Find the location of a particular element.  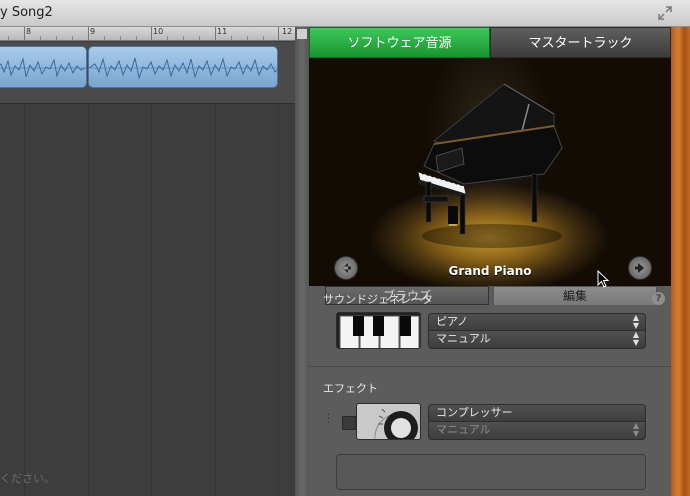

sound-generator-preset-value: マニュアル is located at coordinates (463, 338).